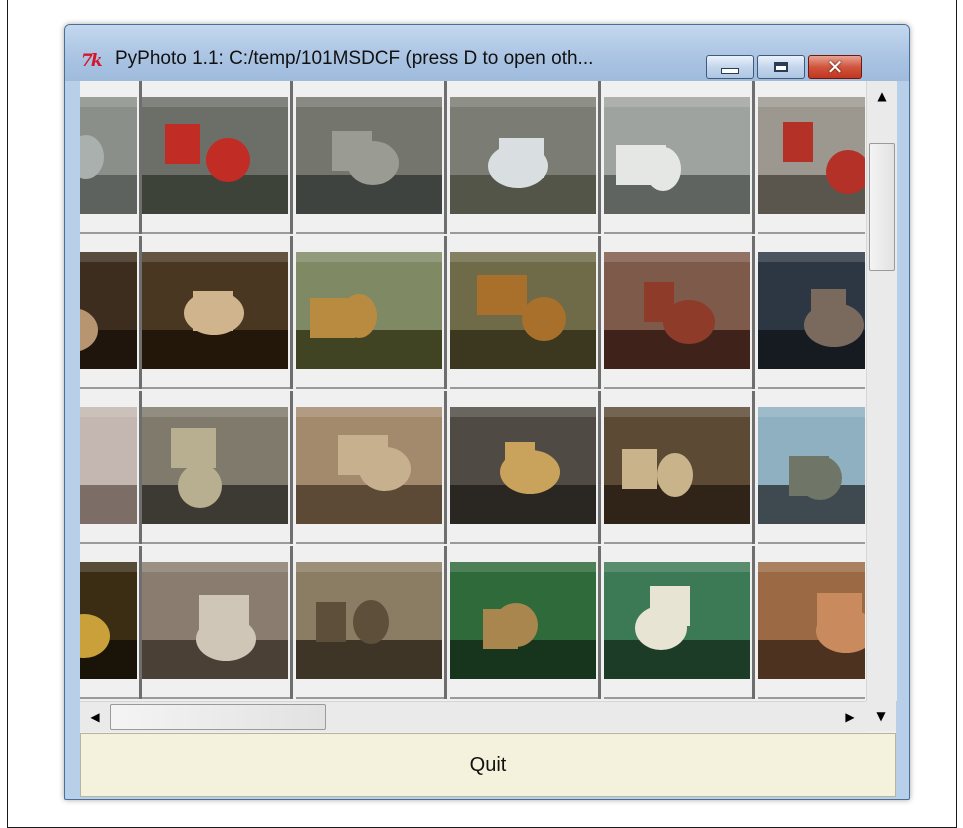 This screenshot has height=828, width=963. What do you see at coordinates (215, 155) in the screenshot?
I see `photo-street-buses` at bounding box center [215, 155].